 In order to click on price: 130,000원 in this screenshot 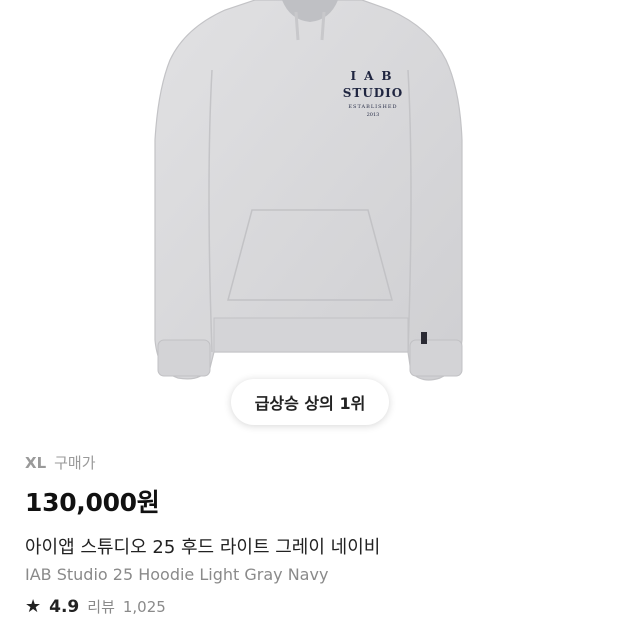, I will do `click(92, 502)`.